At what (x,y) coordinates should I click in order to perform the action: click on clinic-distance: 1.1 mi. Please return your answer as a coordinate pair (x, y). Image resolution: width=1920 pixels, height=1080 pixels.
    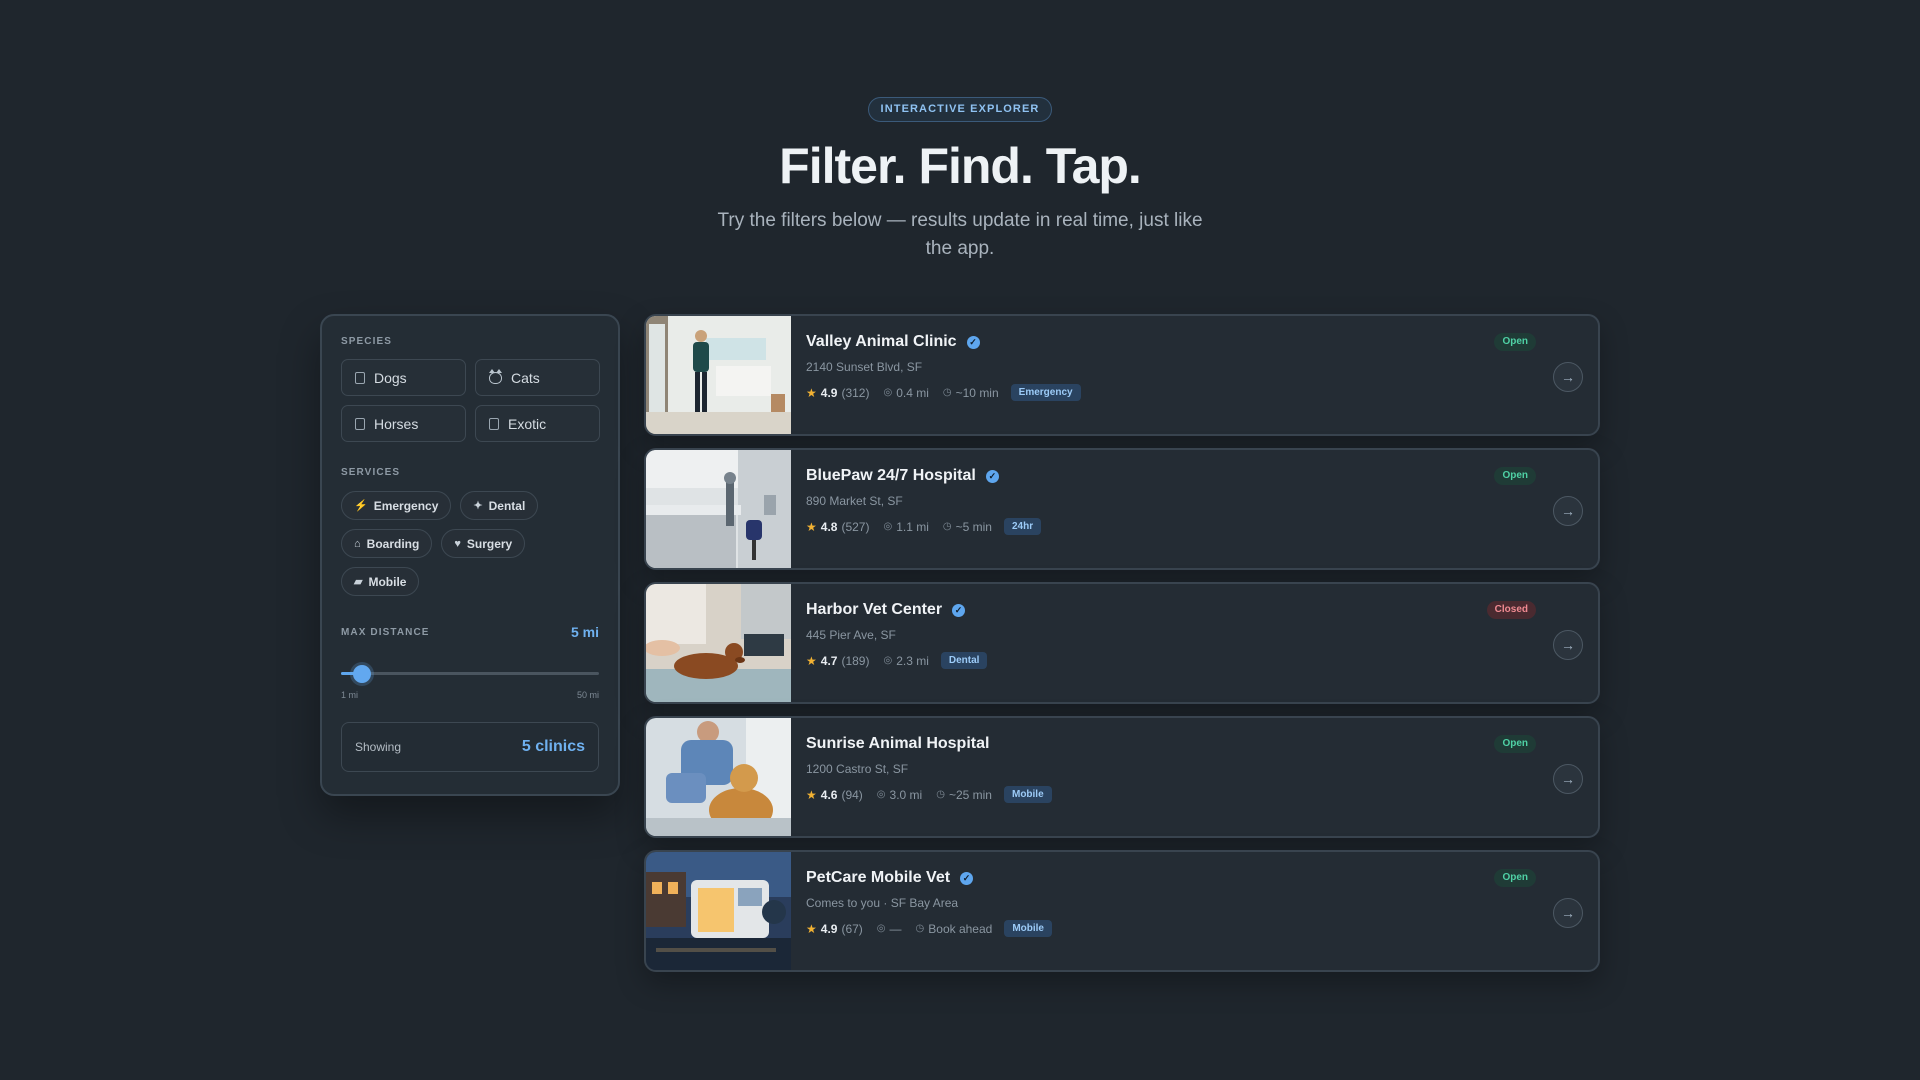
    Looking at the image, I should click on (912, 526).